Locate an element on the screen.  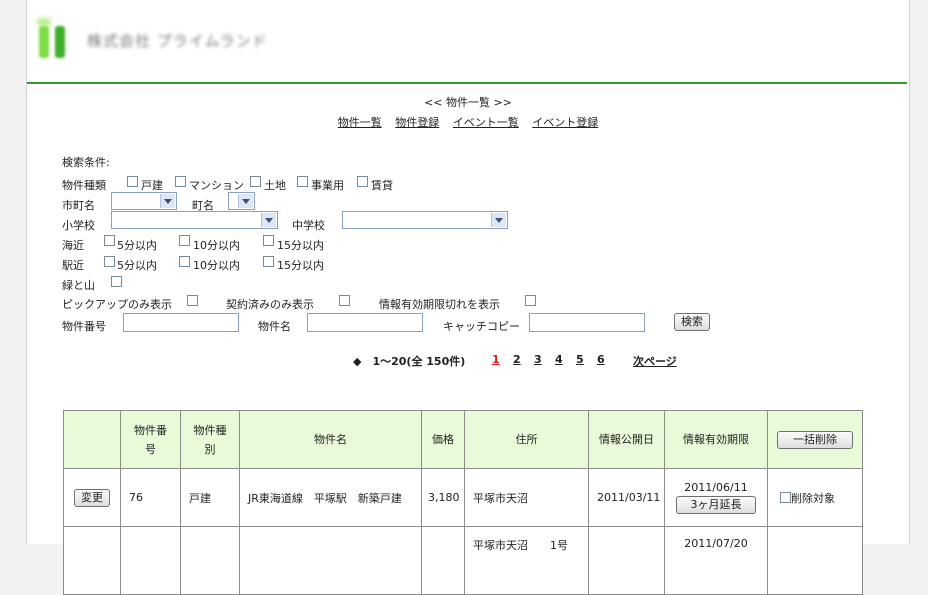
type-checkbox-rental is located at coordinates (362, 181).